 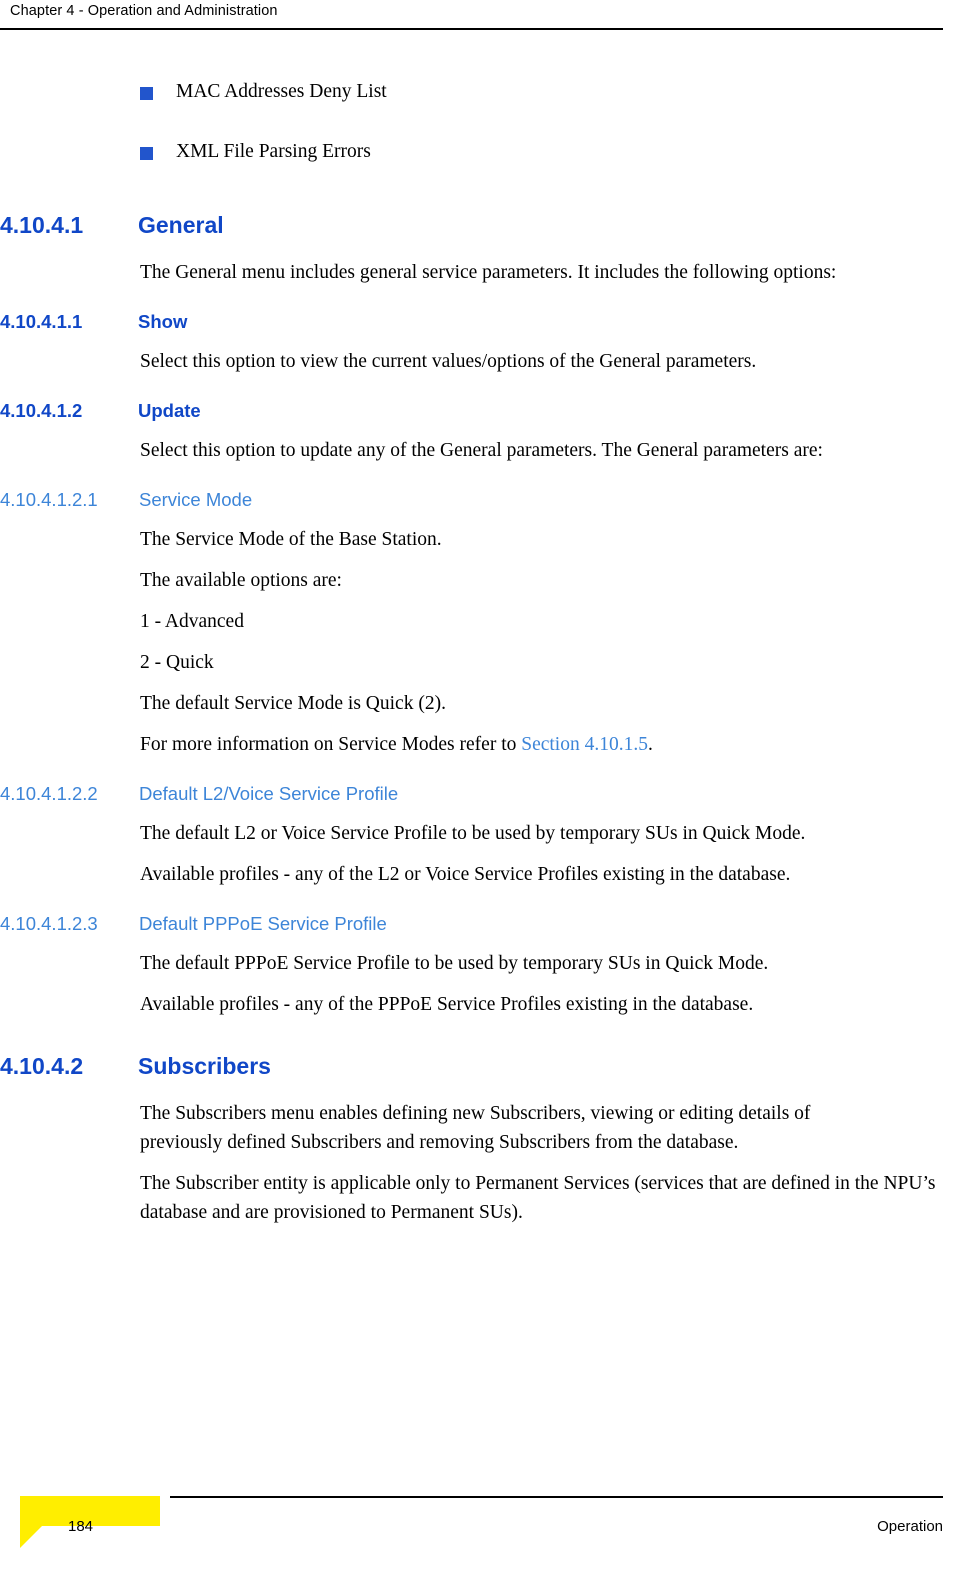 I want to click on heading-update-number: 4.10.4.1.2, so click(x=41, y=410).